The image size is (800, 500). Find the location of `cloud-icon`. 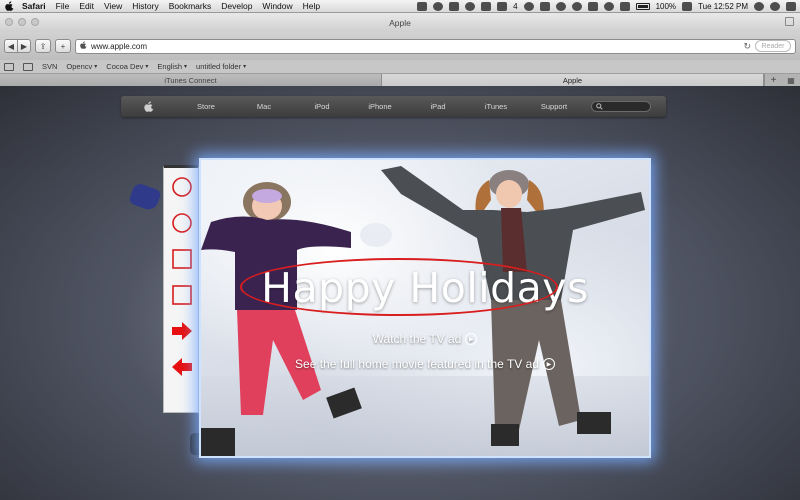

cloud-icon is located at coordinates (528, 6).